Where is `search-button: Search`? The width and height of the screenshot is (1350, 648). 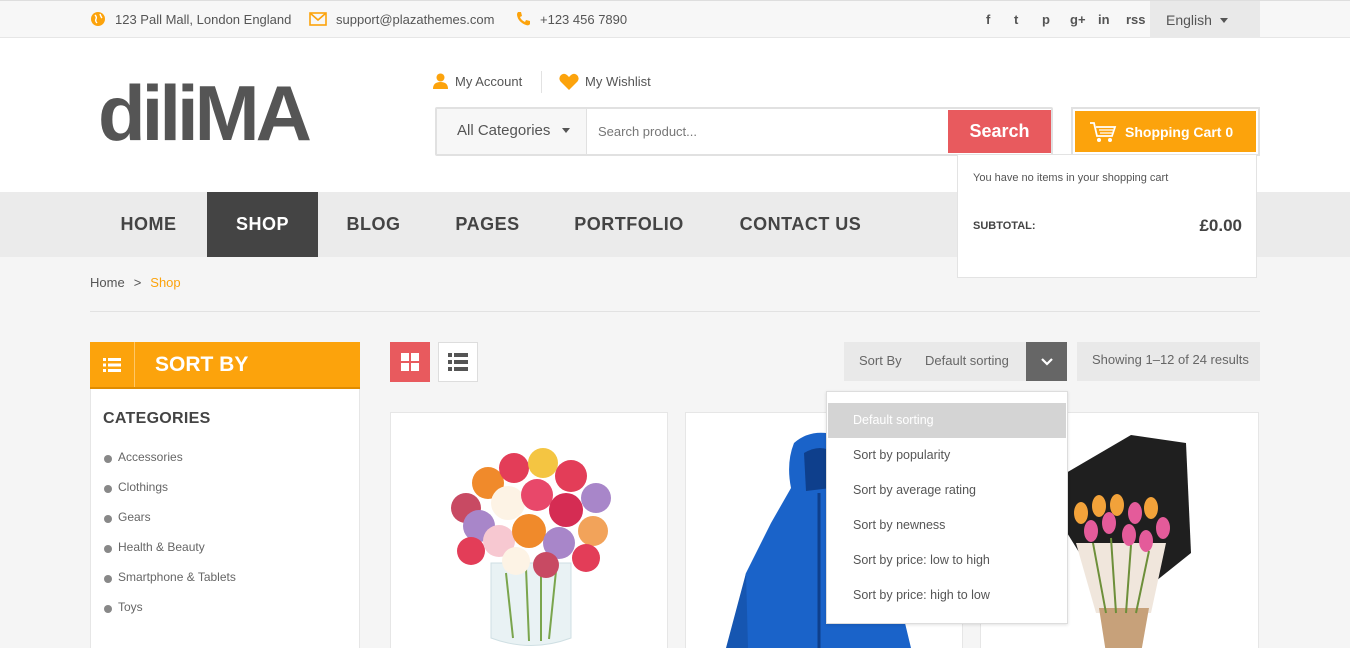 search-button: Search is located at coordinates (999, 131).